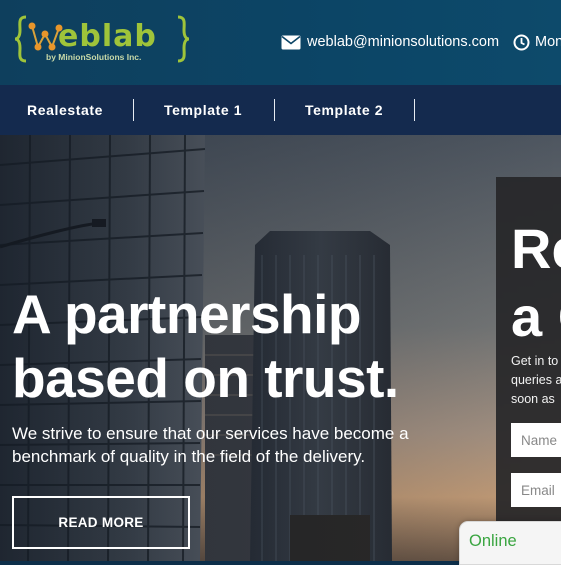 Image resolution: width=561 pixels, height=565 pixels. Describe the element at coordinates (536, 490) in the screenshot. I see `email-field` at that location.